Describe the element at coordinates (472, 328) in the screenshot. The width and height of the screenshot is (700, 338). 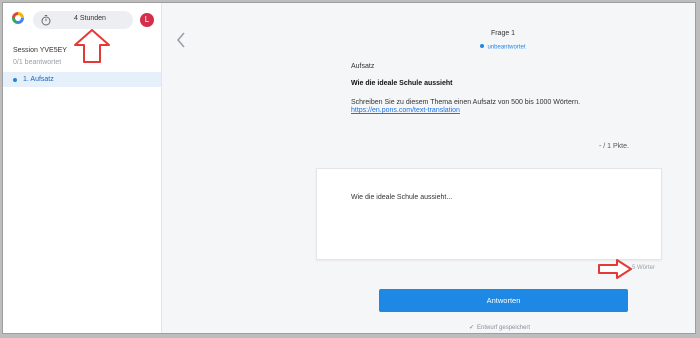
I see `checkmark-icon: ✓` at that location.